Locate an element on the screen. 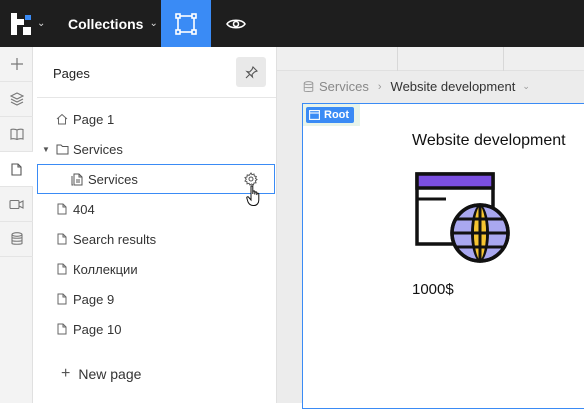  page-item-404: 404 is located at coordinates (156, 209).